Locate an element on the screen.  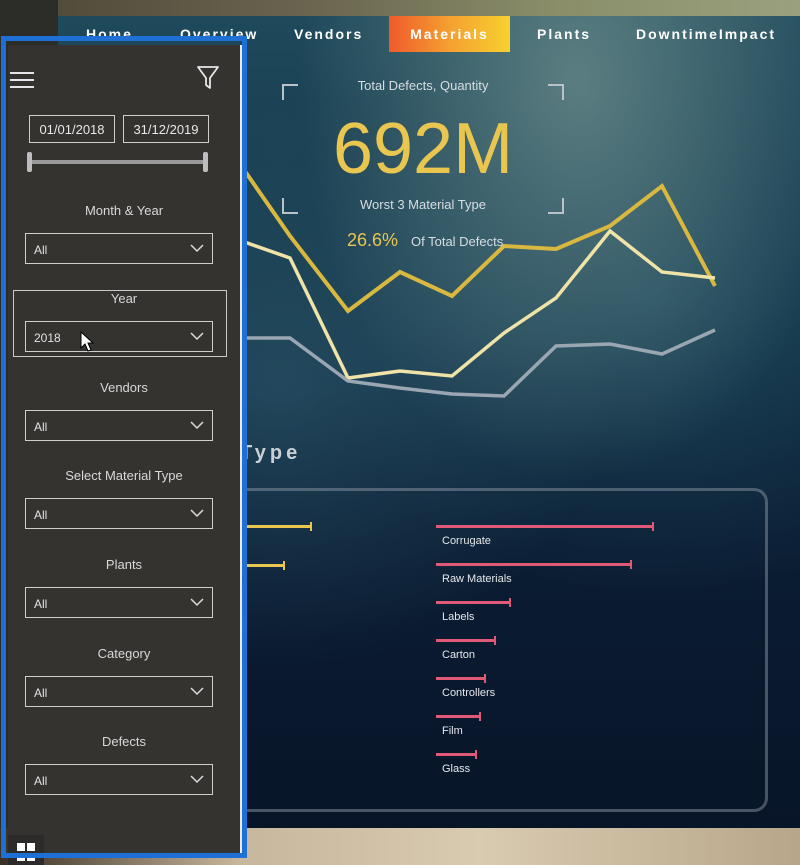
plants-dropdown: All is located at coordinates (119, 602).